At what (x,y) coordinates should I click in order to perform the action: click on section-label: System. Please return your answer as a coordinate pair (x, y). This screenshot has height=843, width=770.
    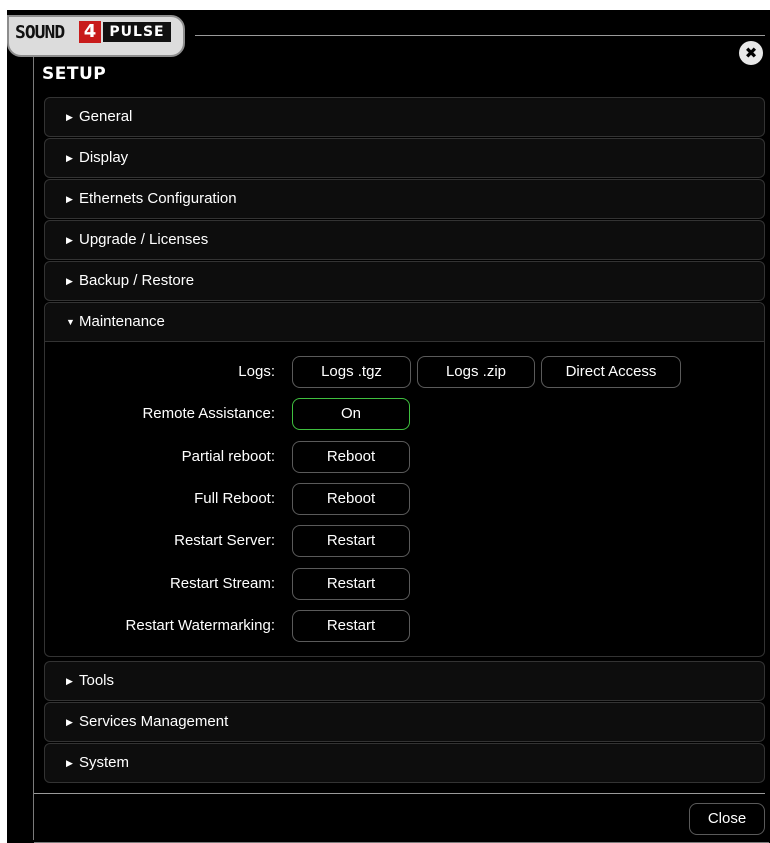
    Looking at the image, I should click on (104, 762).